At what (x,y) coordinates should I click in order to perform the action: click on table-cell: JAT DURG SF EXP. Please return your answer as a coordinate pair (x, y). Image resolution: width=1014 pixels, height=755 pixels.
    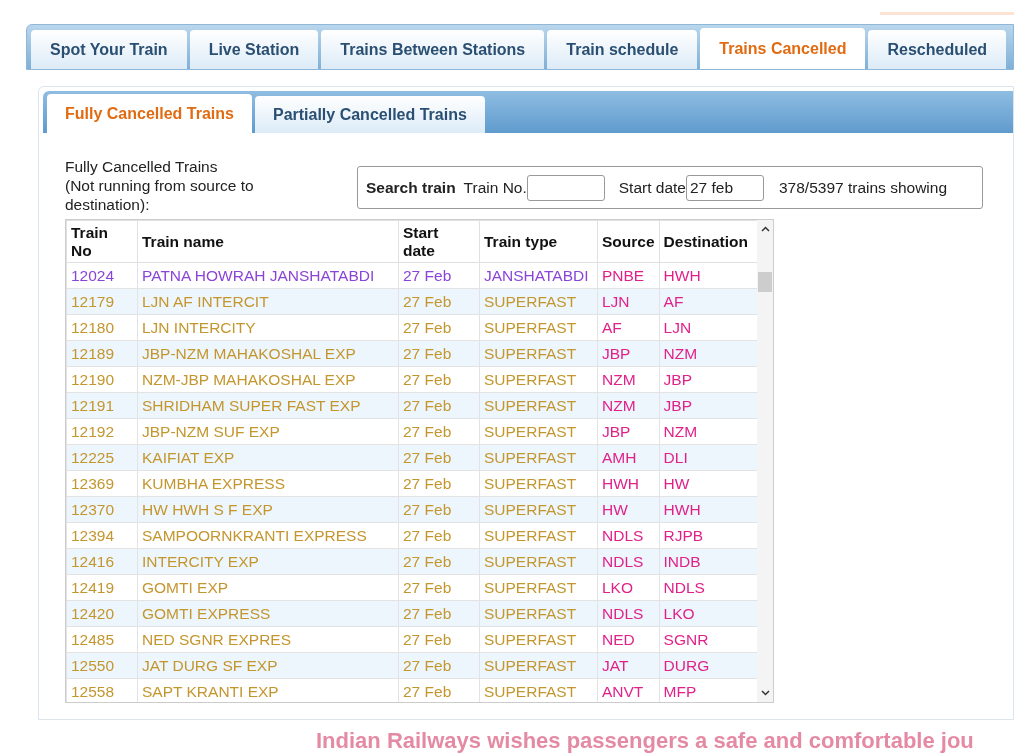
    Looking at the image, I should click on (268, 665).